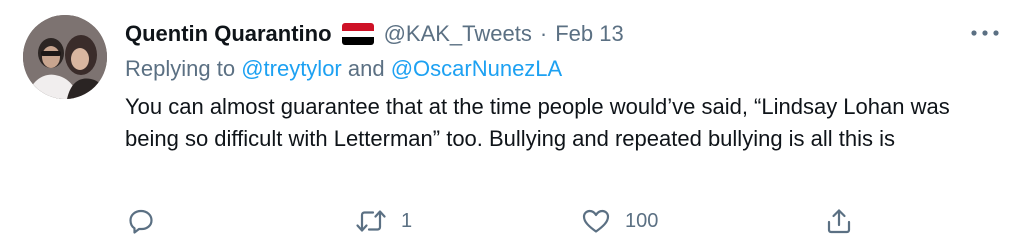 This screenshot has width=1024, height=249. What do you see at coordinates (642, 220) in the screenshot?
I see `like-count: 100` at bounding box center [642, 220].